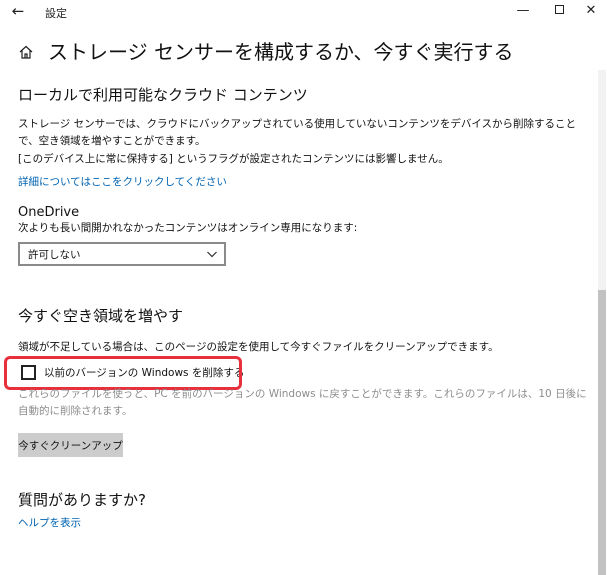 This screenshot has height=575, width=607. What do you see at coordinates (188, 228) in the screenshot?
I see `onedrive-description: 次よりも長い間開かれなかったコンテンツはオンライン専用になります:` at bounding box center [188, 228].